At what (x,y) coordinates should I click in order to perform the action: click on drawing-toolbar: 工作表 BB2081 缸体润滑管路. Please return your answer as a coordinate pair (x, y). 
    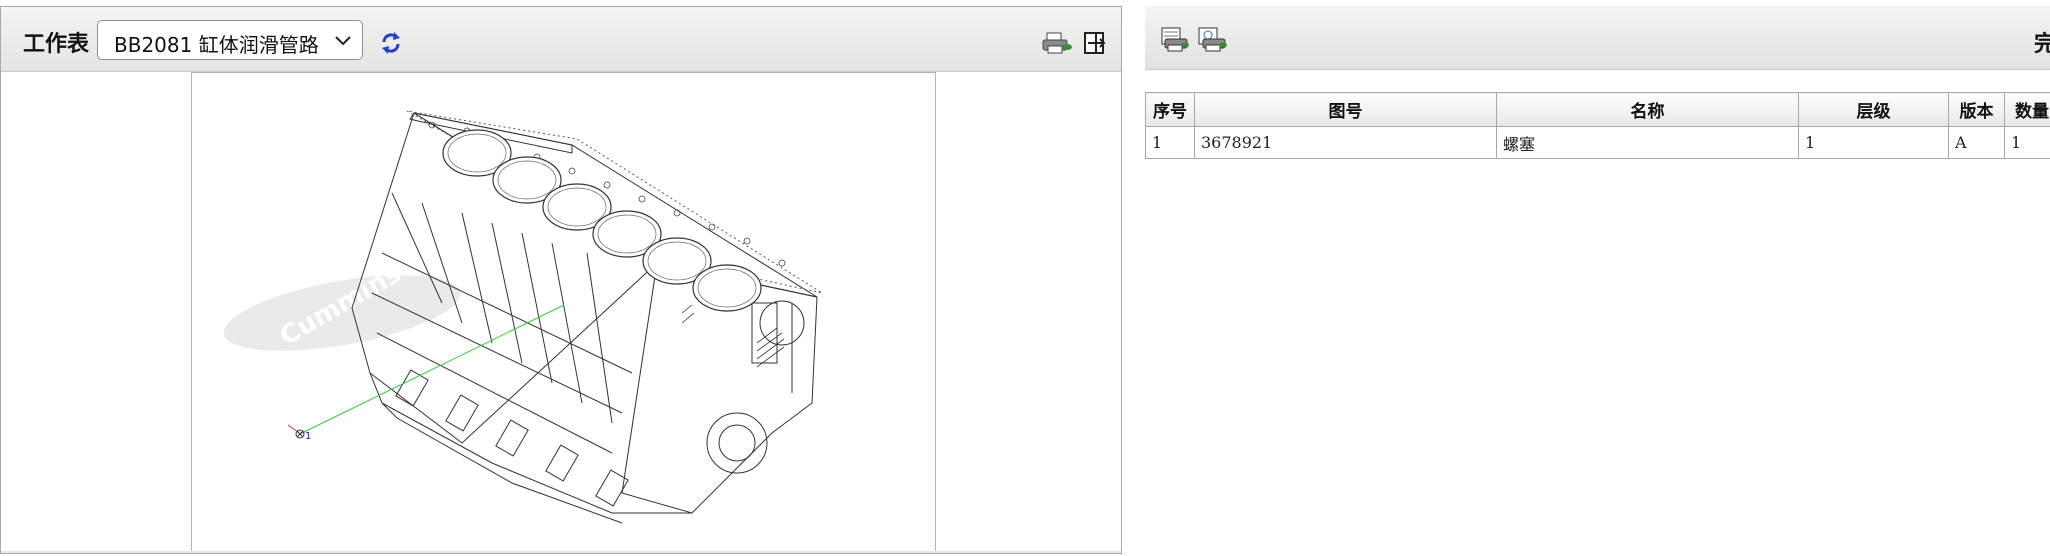
    Looking at the image, I should click on (561, 39).